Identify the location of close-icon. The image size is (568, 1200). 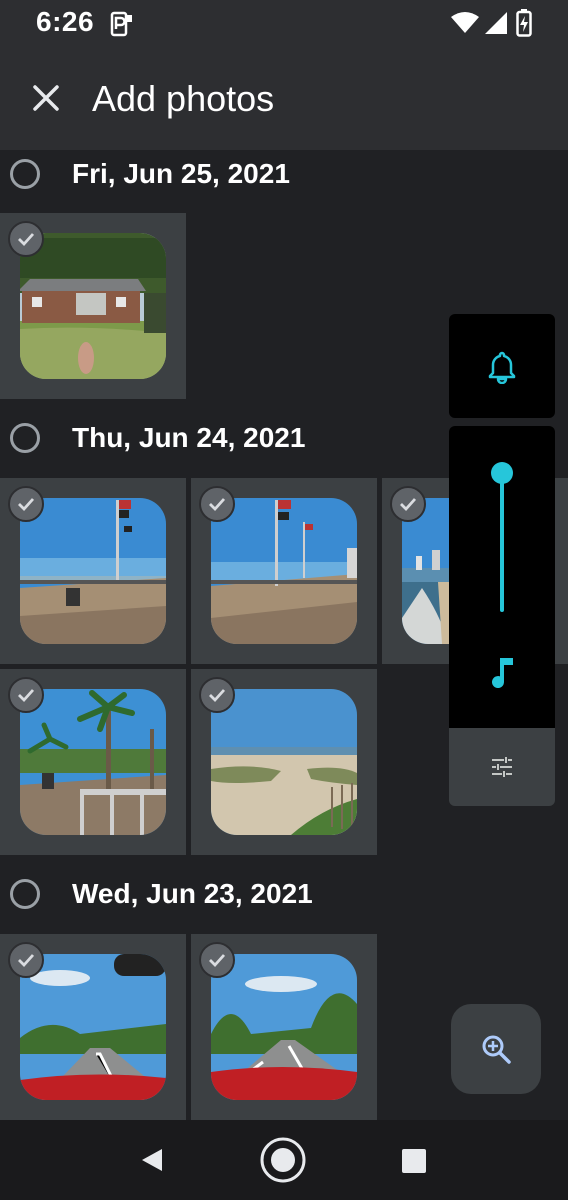
(46, 98).